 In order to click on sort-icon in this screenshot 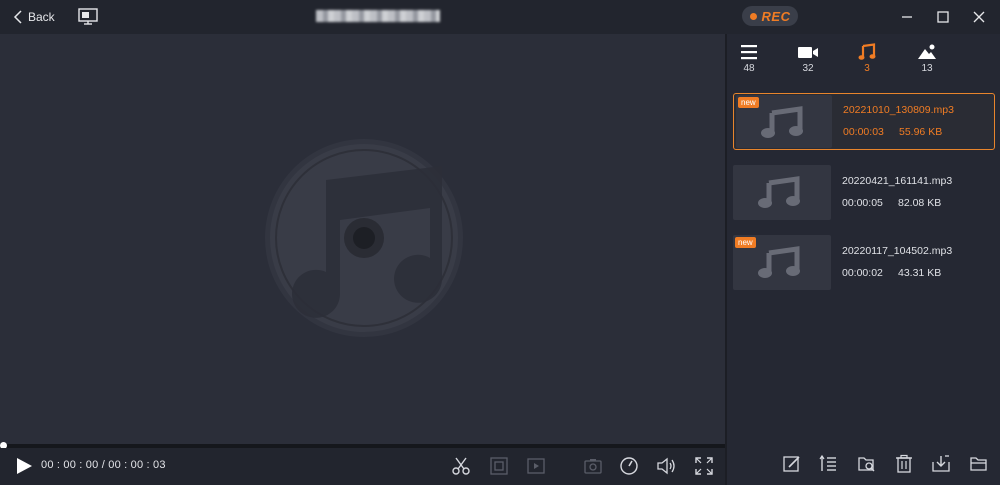, I will do `click(827, 462)`.